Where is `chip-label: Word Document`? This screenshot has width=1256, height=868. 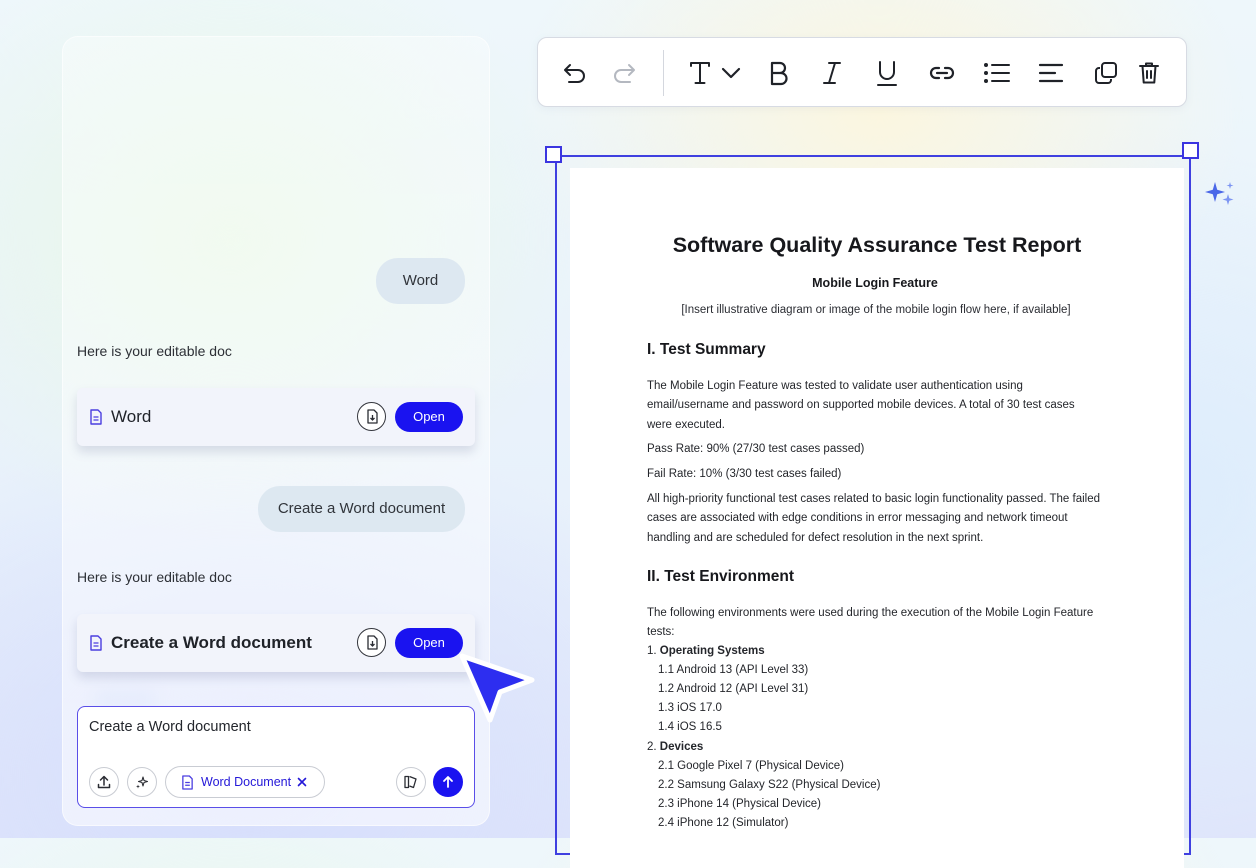
chip-label: Word Document is located at coordinates (246, 782).